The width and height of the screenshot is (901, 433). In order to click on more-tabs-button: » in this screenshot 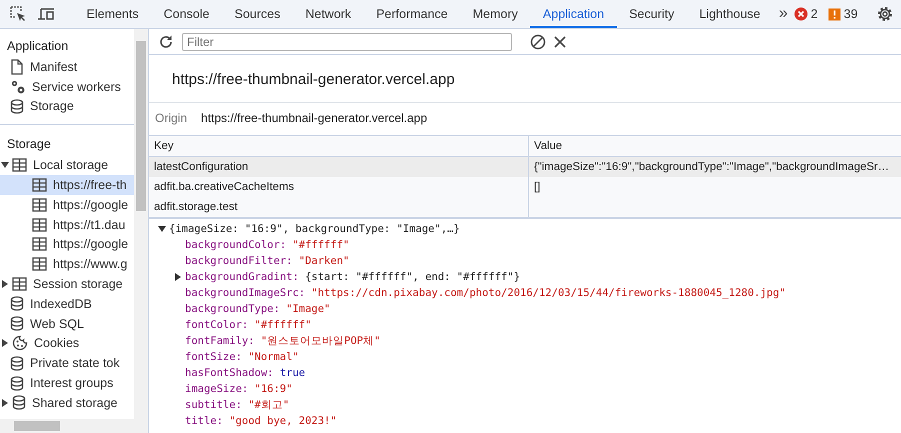, I will do `click(783, 14)`.